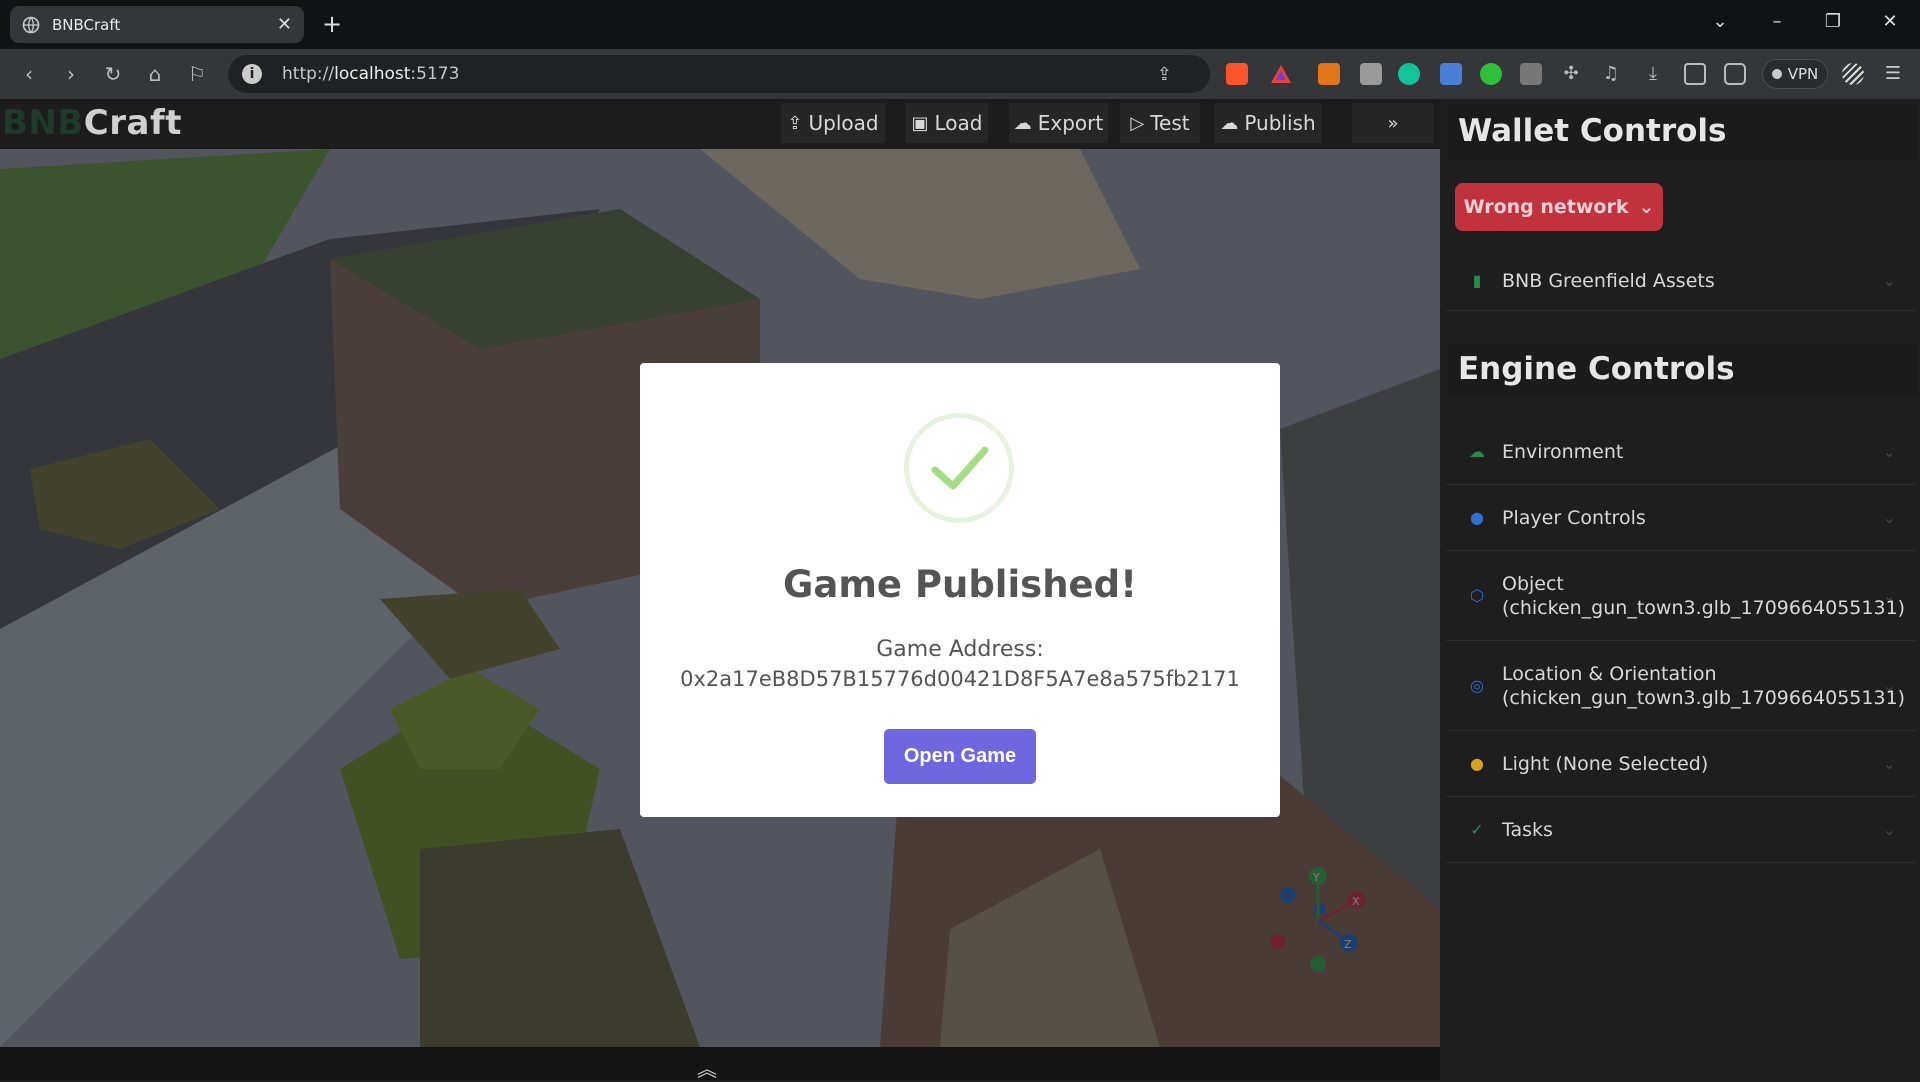 The width and height of the screenshot is (1920, 1082). What do you see at coordinates (960, 756) in the screenshot?
I see `open-game-button: Open Game` at bounding box center [960, 756].